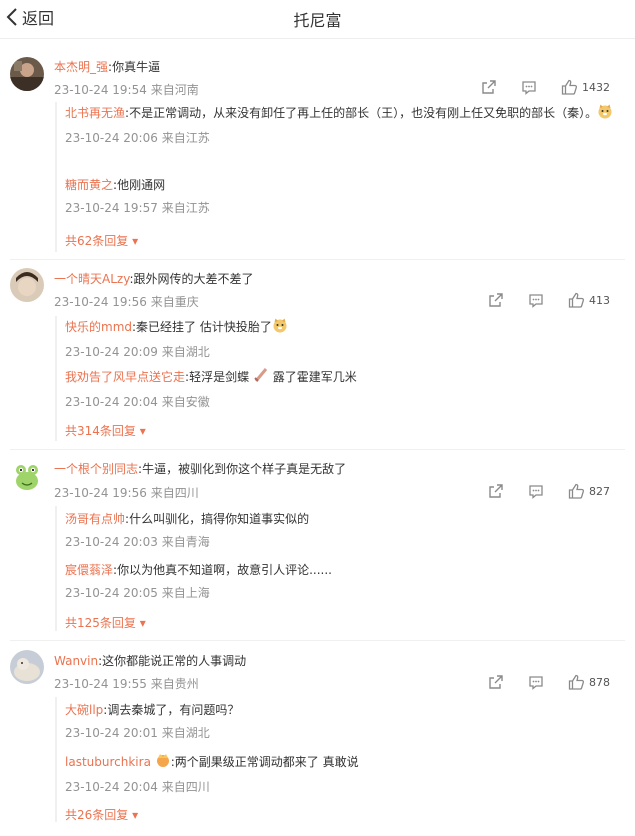 The width and height of the screenshot is (635, 836). I want to click on like-count: 878, so click(599, 682).